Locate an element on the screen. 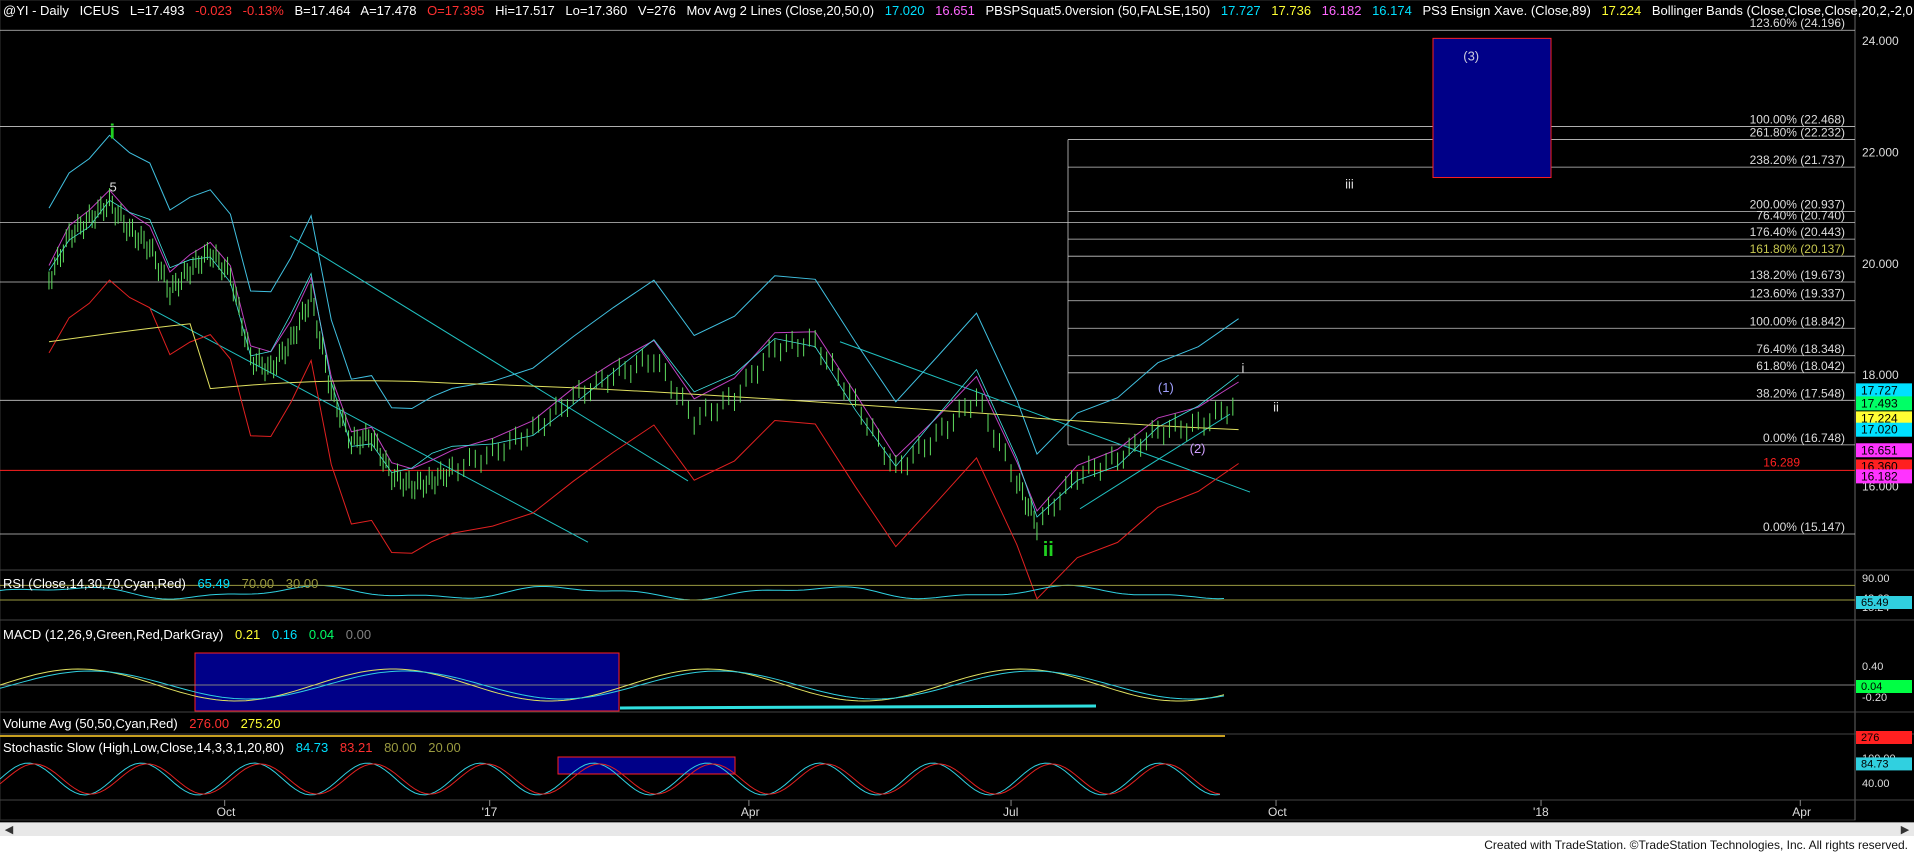 The height and width of the screenshot is (856, 1914). low-price: Lo=17.360 is located at coordinates (596, 10).